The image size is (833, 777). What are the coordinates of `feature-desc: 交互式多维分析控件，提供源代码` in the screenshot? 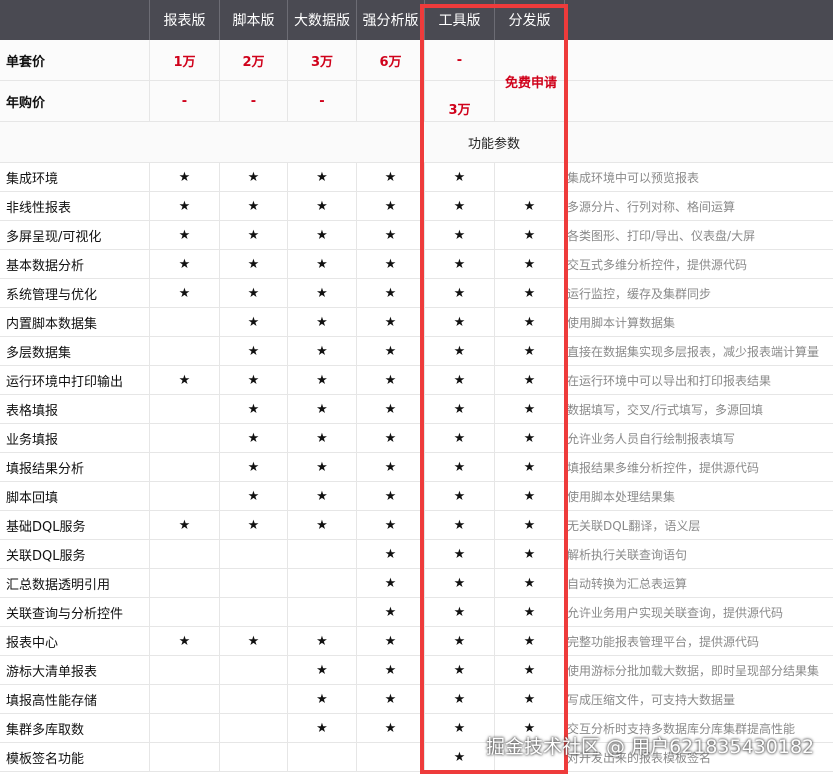 It's located at (657, 264).